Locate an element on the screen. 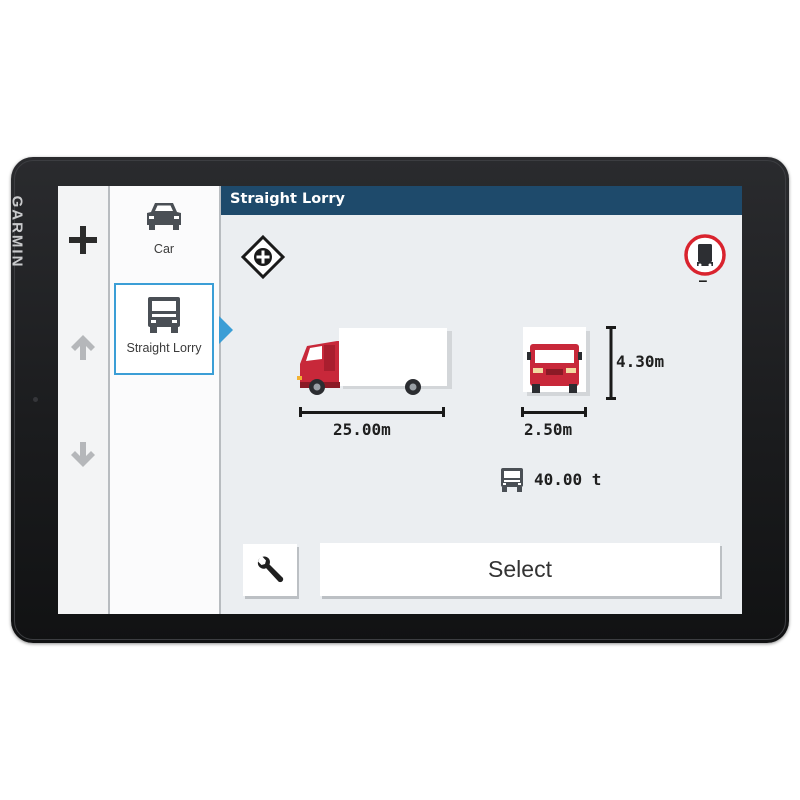  hazmat-restriction-icon is located at coordinates (705, 255).